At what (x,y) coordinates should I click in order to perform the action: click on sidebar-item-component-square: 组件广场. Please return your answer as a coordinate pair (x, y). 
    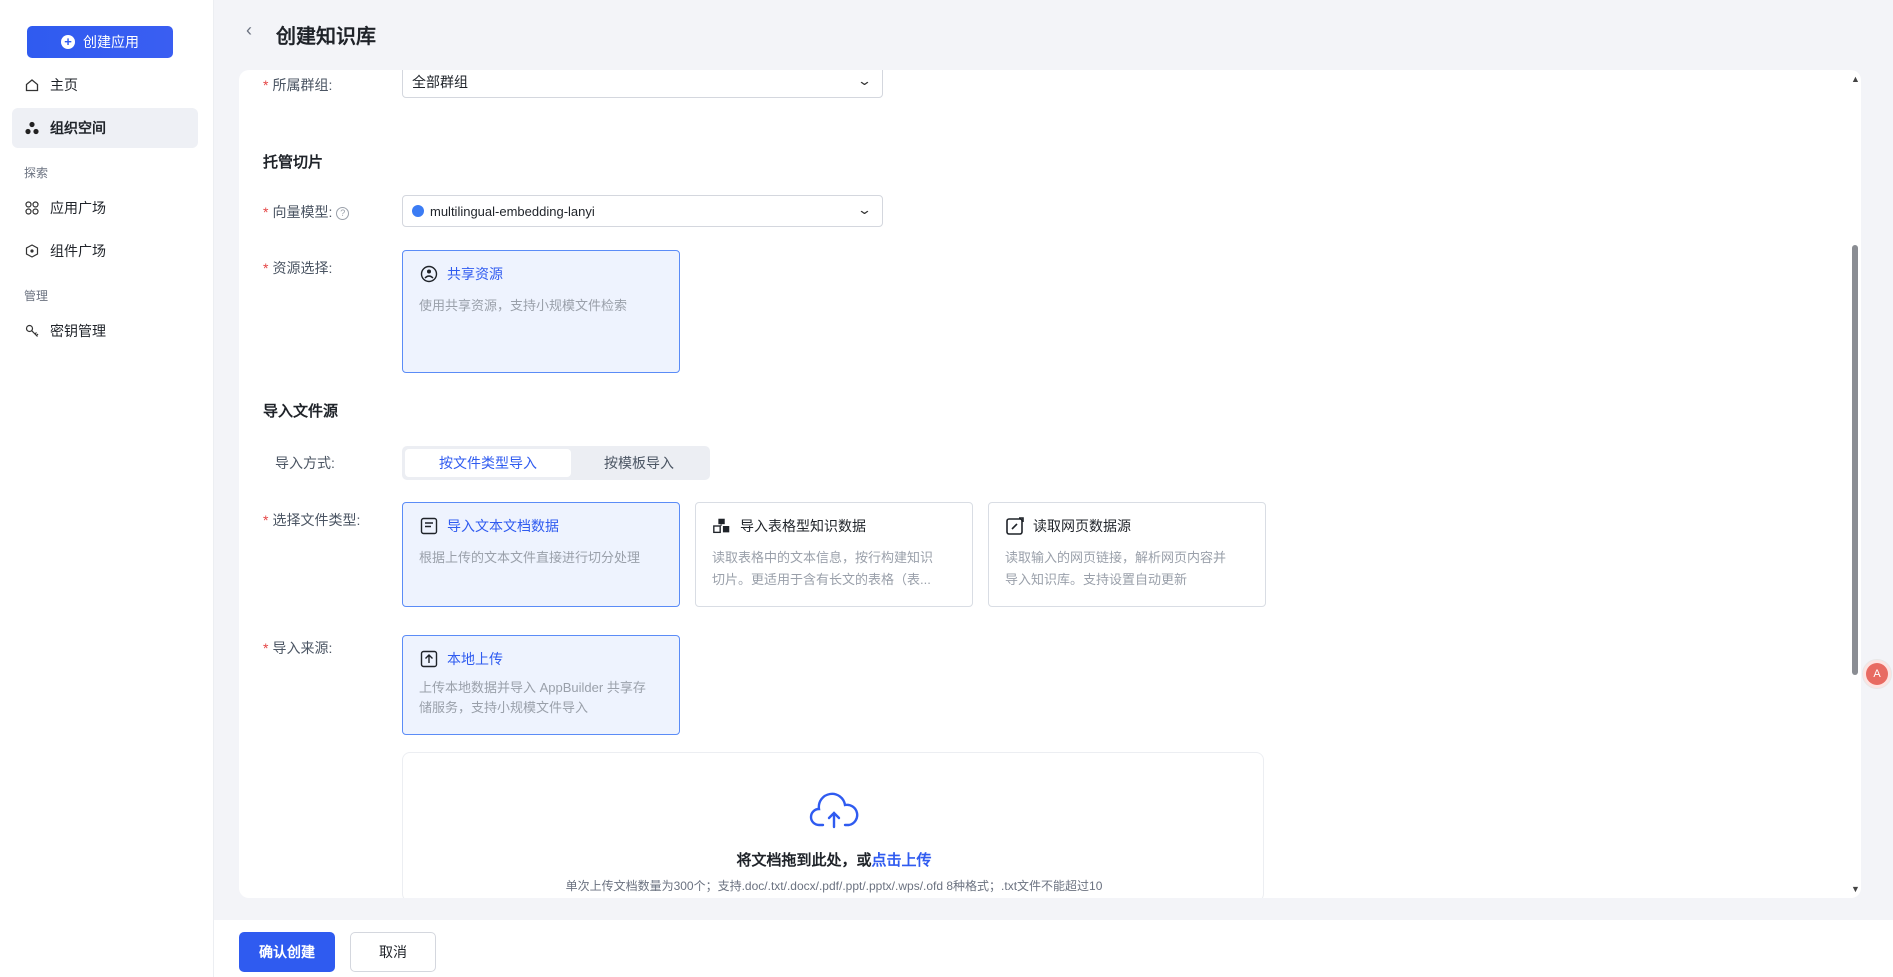
    Looking at the image, I should click on (105, 251).